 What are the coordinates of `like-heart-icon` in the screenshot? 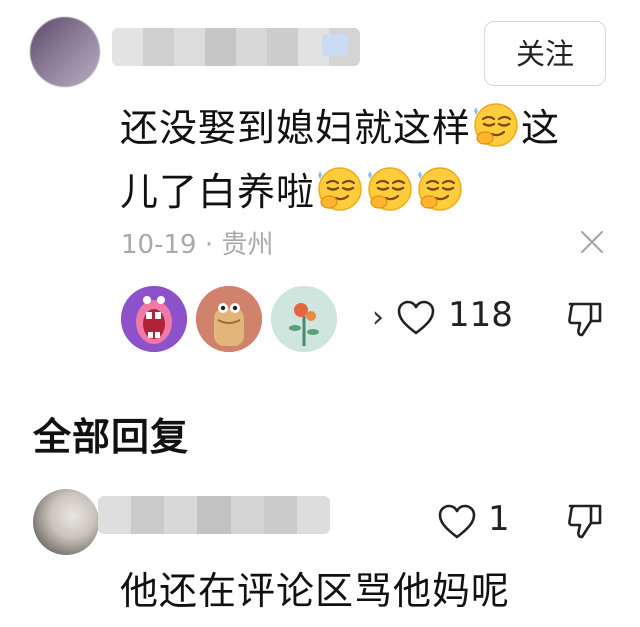 It's located at (416, 318).